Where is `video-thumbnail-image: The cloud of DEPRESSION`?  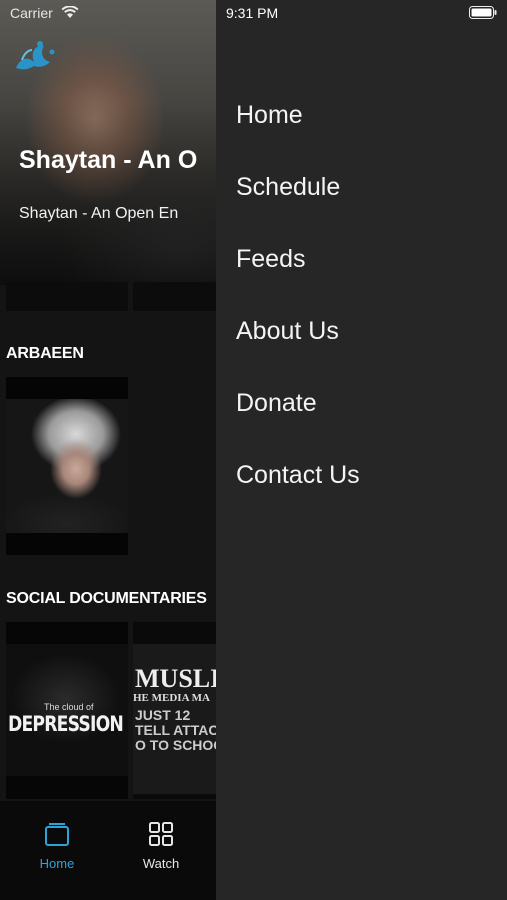
video-thumbnail-image: The cloud of DEPRESSION is located at coordinates (67, 710).